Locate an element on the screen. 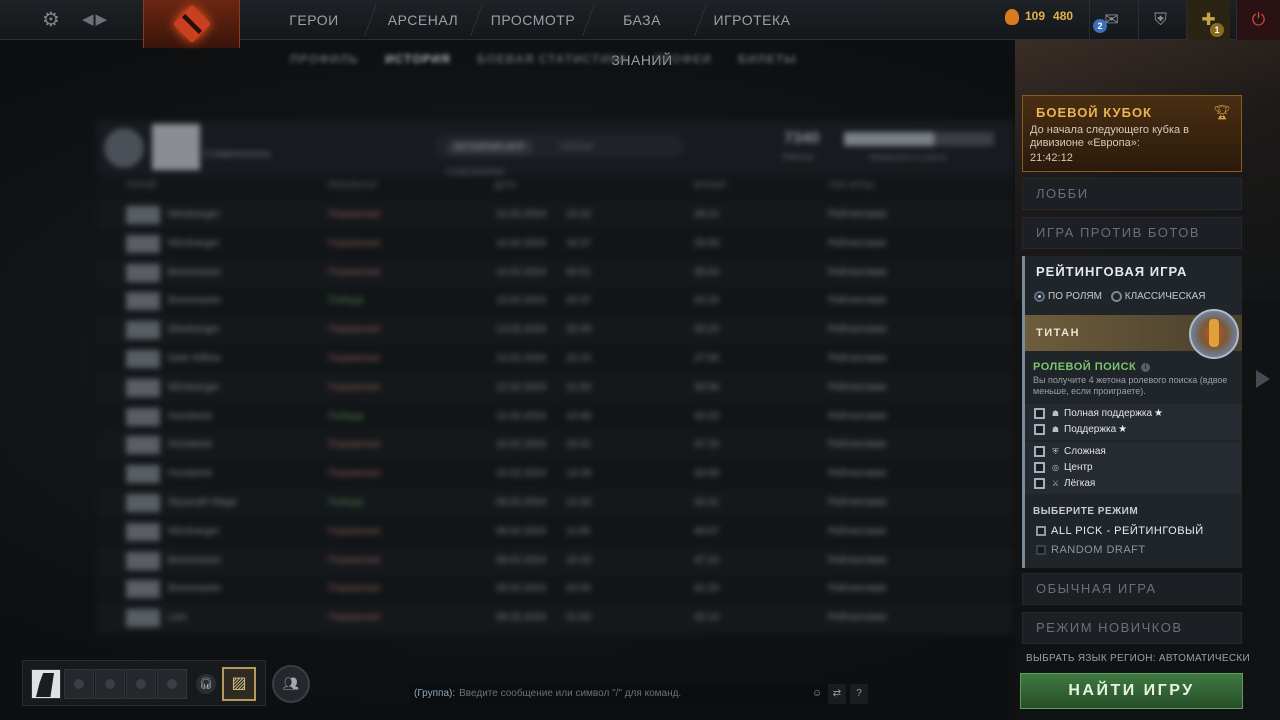 The image size is (1280, 720). hero-name: Brewmaster is located at coordinates (195, 589).